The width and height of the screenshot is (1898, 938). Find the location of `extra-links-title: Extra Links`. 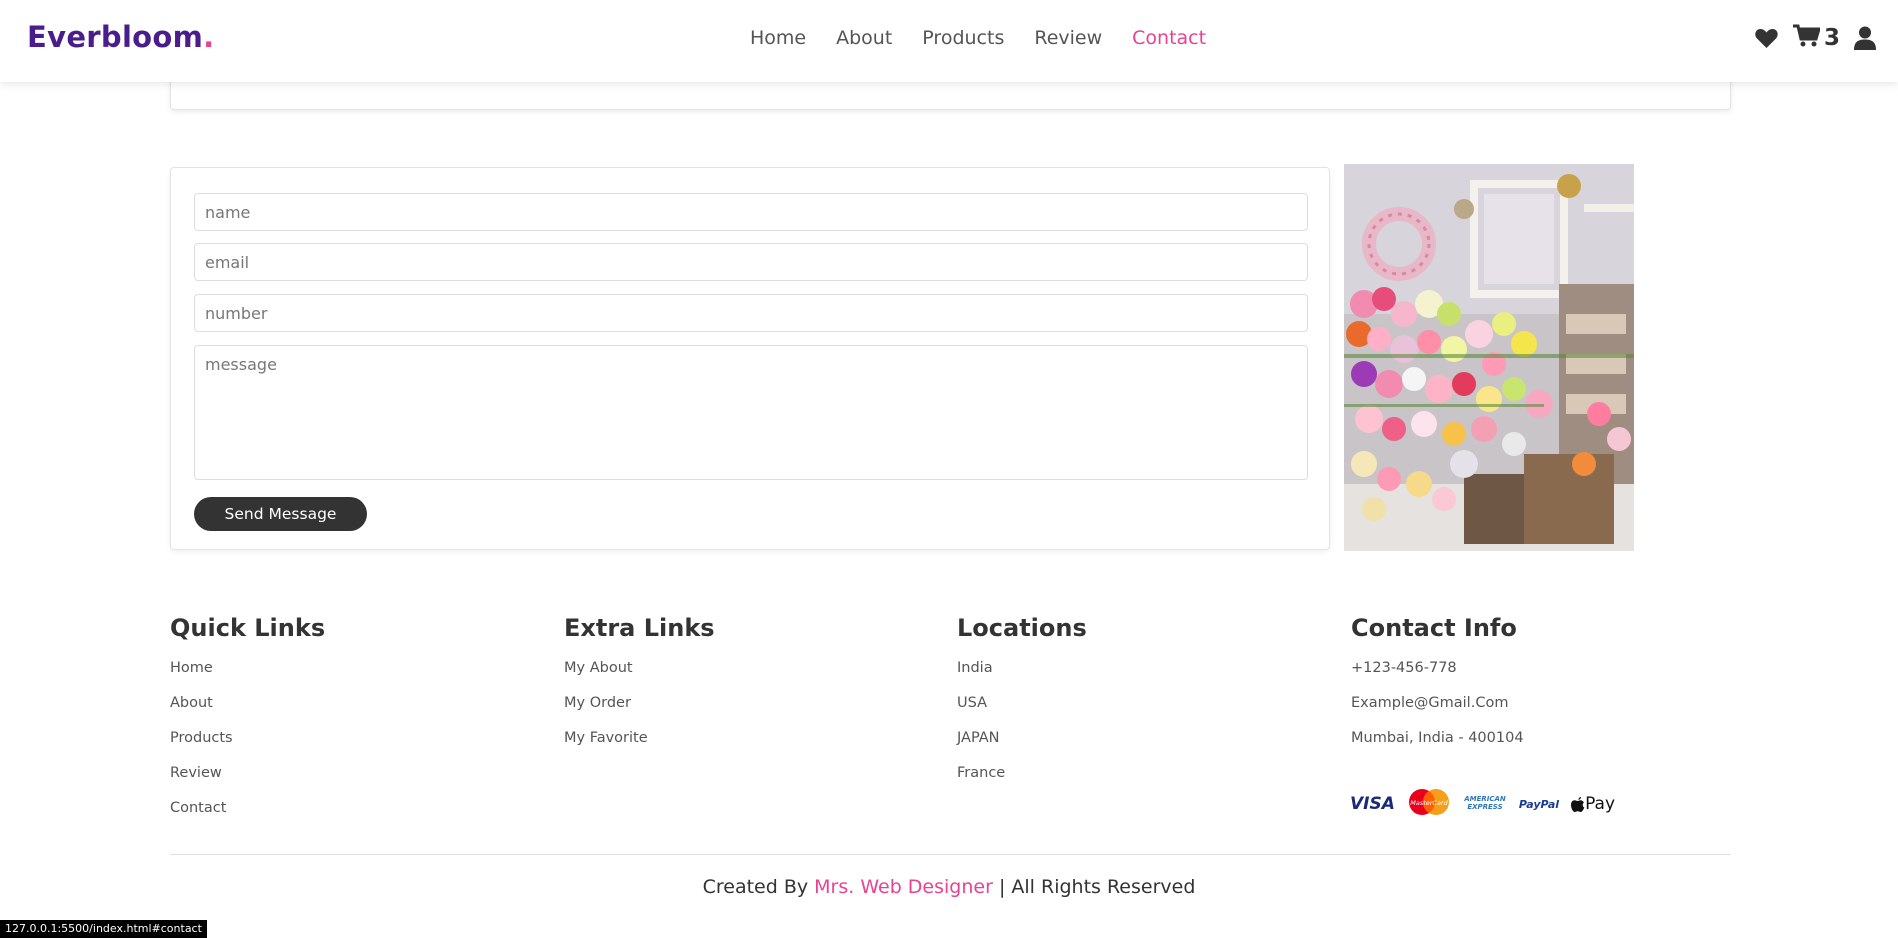

extra-links-title: Extra Links is located at coordinates (639, 628).